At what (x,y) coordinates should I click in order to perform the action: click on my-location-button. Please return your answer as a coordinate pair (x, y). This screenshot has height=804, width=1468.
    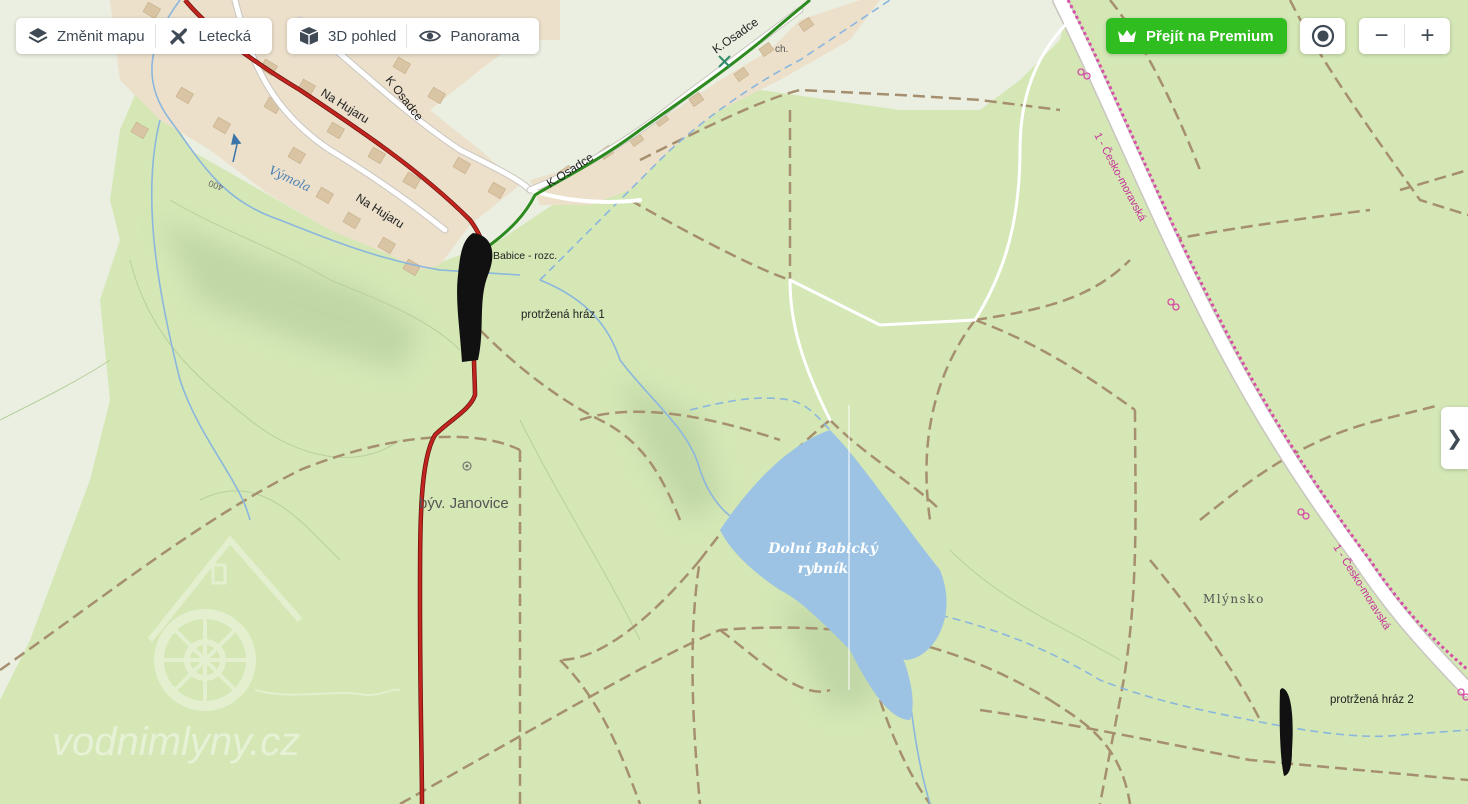
    Looking at the image, I should click on (1322, 36).